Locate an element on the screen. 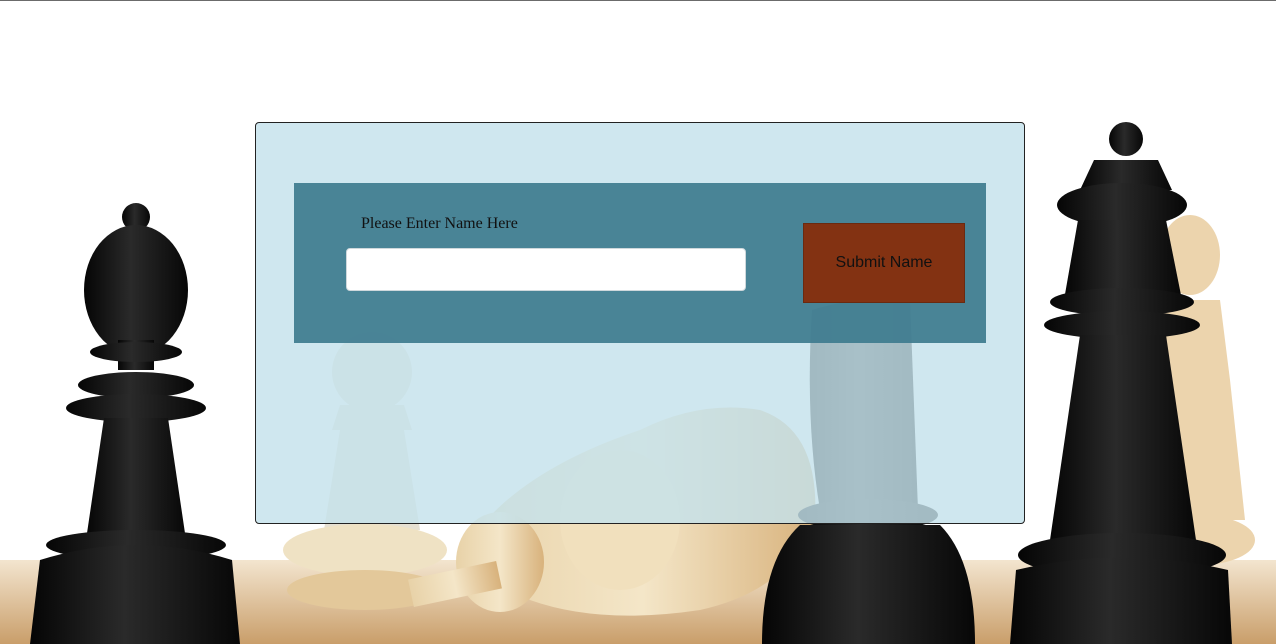 The width and height of the screenshot is (1276, 644). black-bishop is located at coordinates (135, 423).